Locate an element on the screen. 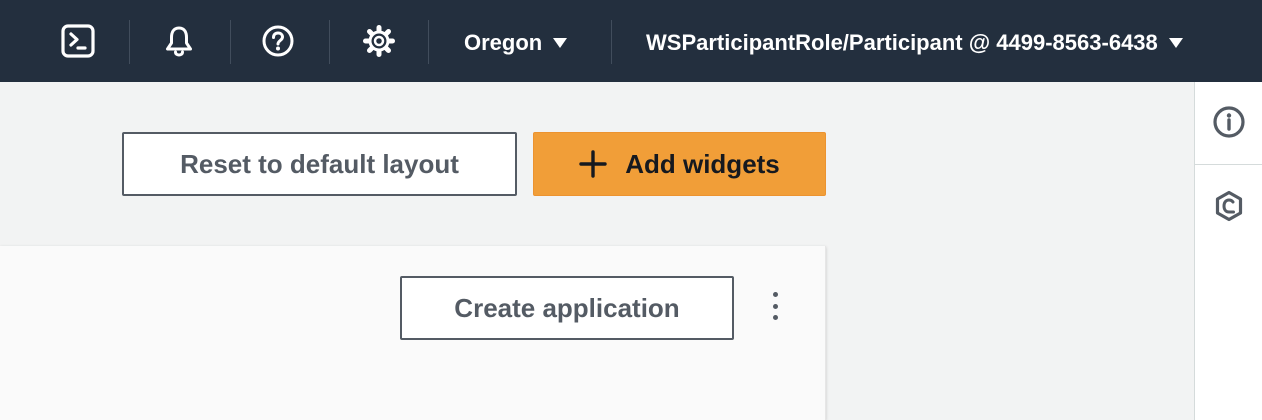 The width and height of the screenshot is (1262, 420). cloudshell-icon is located at coordinates (78, 41).